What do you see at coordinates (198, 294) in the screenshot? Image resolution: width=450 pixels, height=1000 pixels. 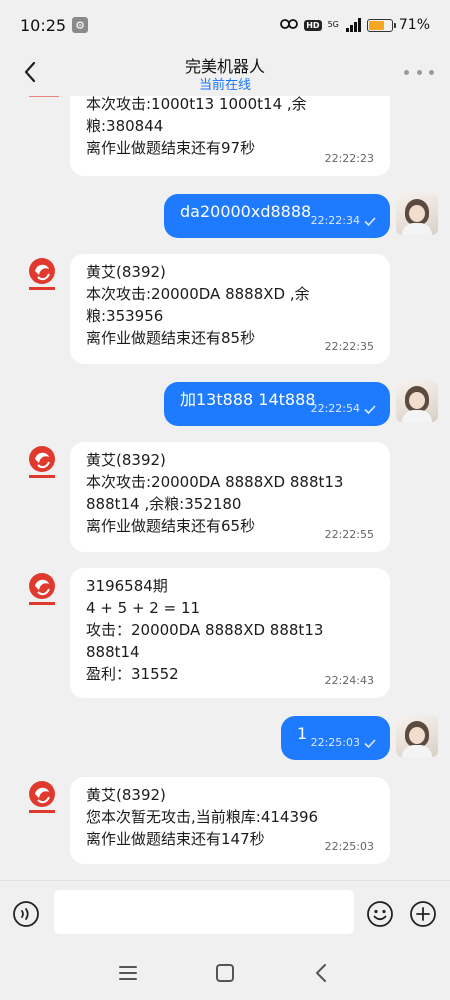 I see `message-text: 本次攻击:20000DA 8888XD ,余` at bounding box center [198, 294].